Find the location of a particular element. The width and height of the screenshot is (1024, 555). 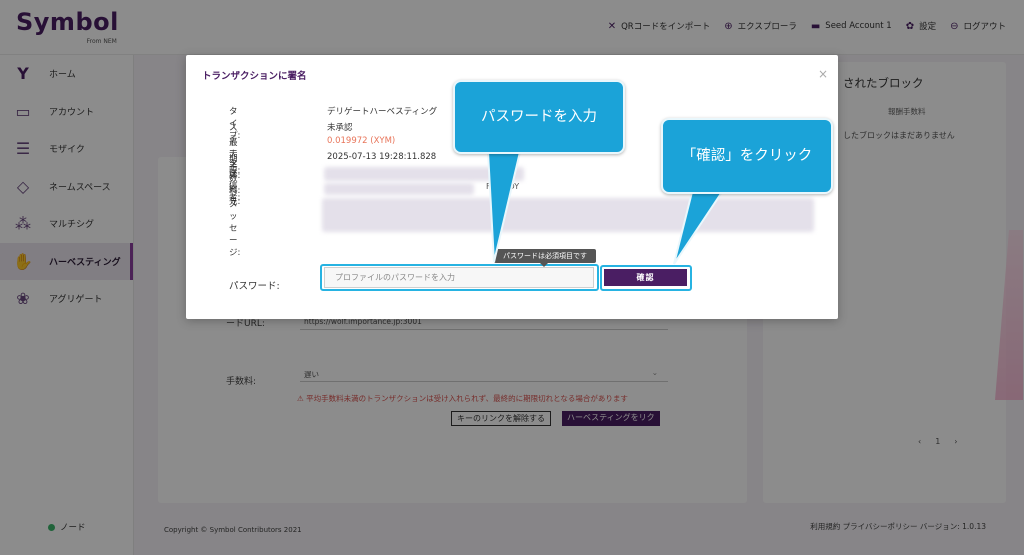

max-fee-unit: (XYM) is located at coordinates (381, 141).